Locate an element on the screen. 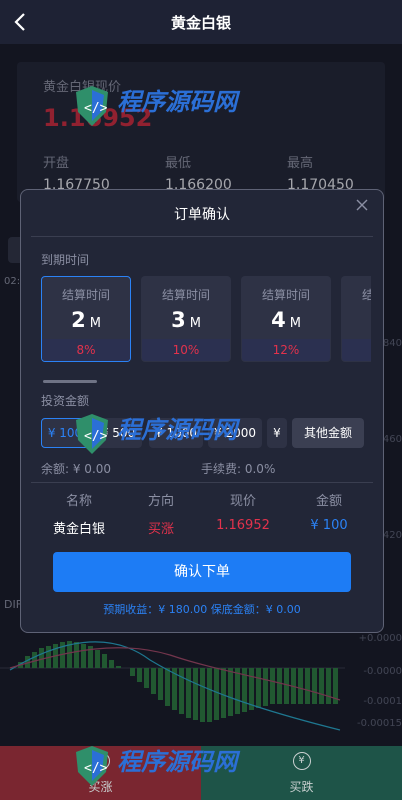 The height and width of the screenshot is (800, 402). expiry-option-2m: 结算时间 2M 8% is located at coordinates (86, 319).